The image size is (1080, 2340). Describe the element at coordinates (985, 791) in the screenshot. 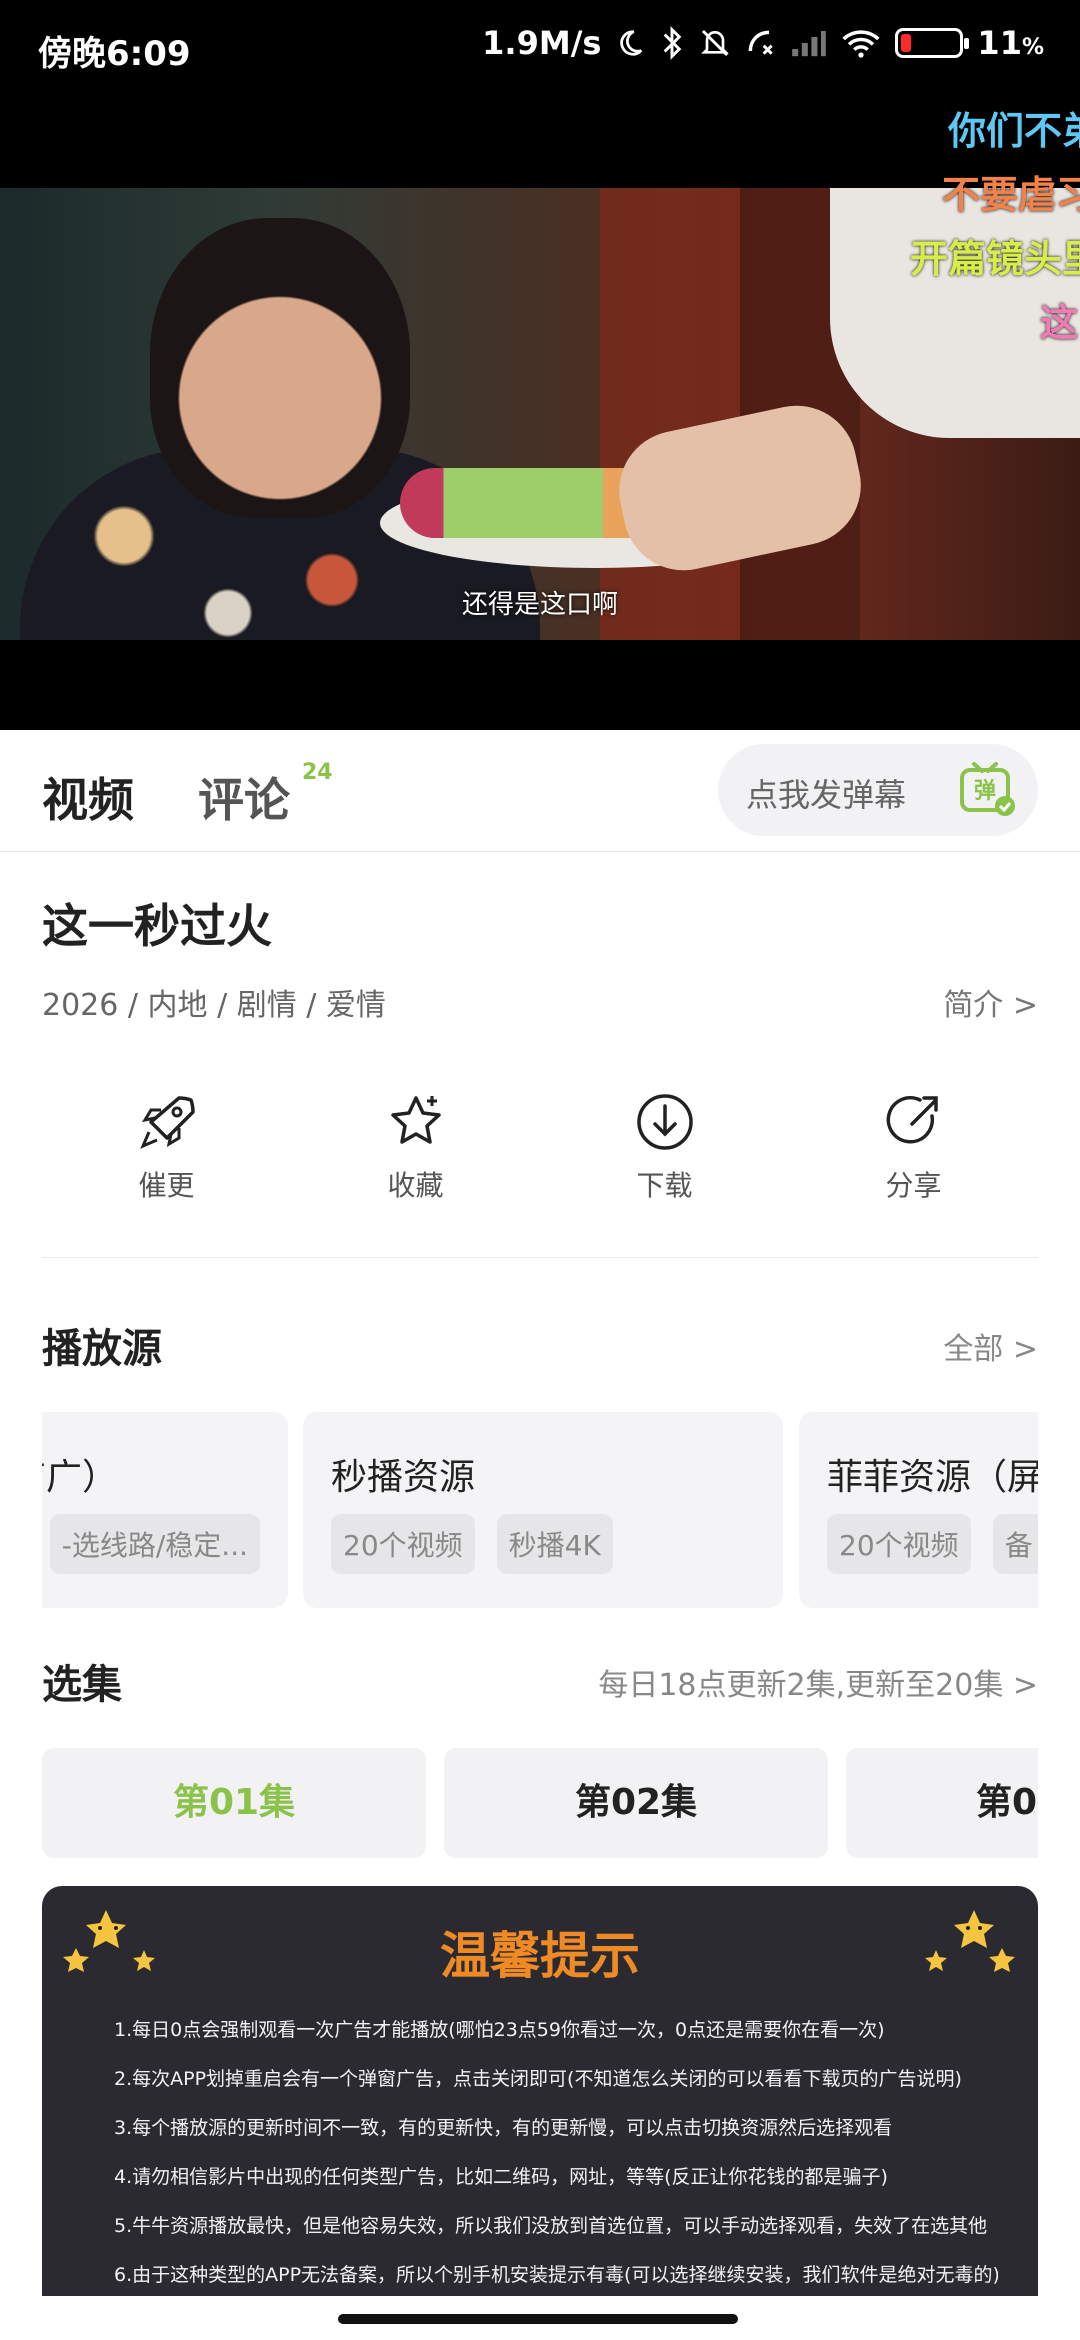

I see `svg-text: 弹` at that location.